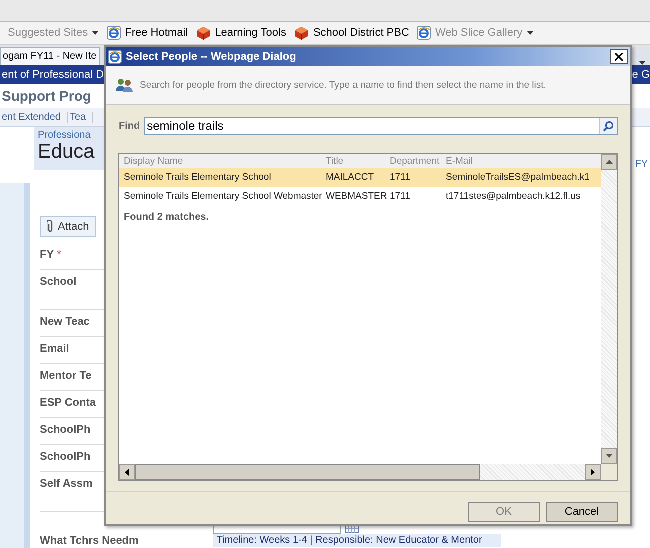 This screenshot has width=650, height=548. What do you see at coordinates (641, 74) in the screenshot?
I see `site-link: e G` at bounding box center [641, 74].